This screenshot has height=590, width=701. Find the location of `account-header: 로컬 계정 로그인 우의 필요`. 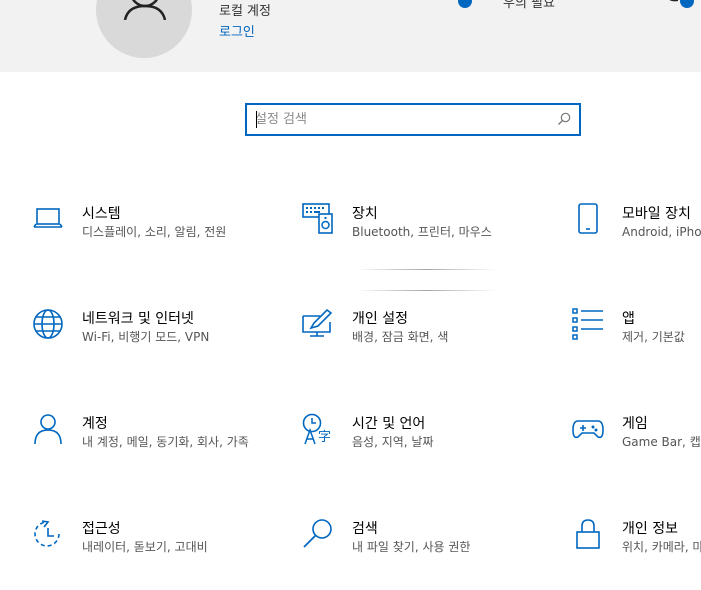

account-header: 로컬 계정 로그인 우의 필요 is located at coordinates (350, 36).